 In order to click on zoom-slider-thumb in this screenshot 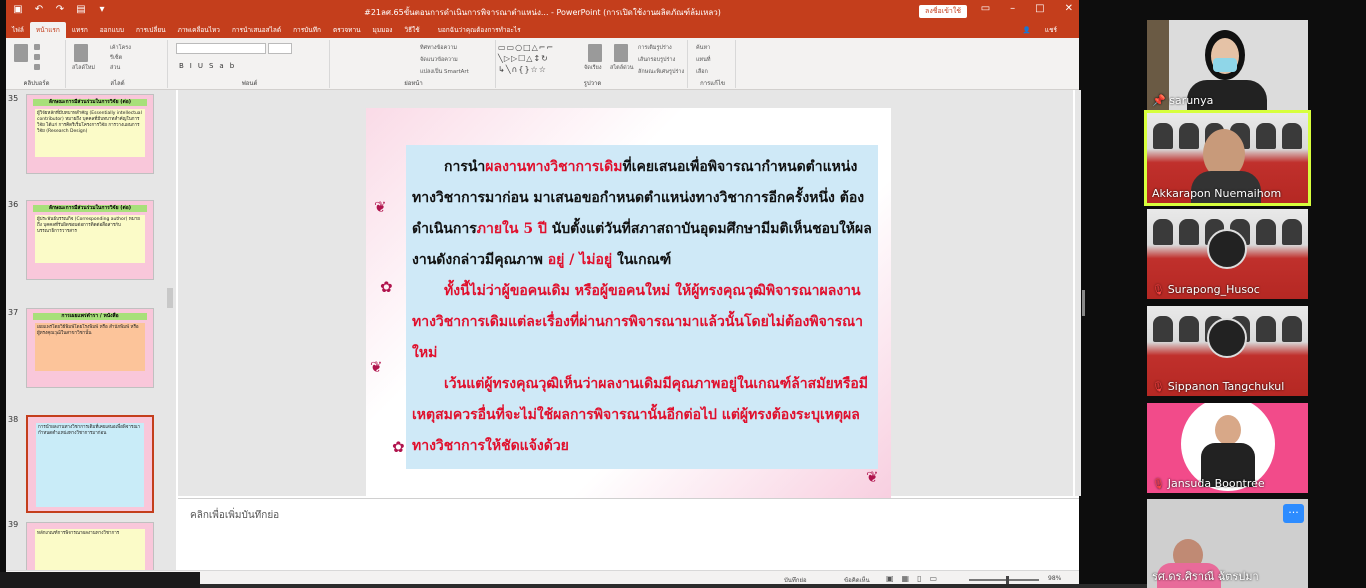, I will do `click(1007, 580)`.